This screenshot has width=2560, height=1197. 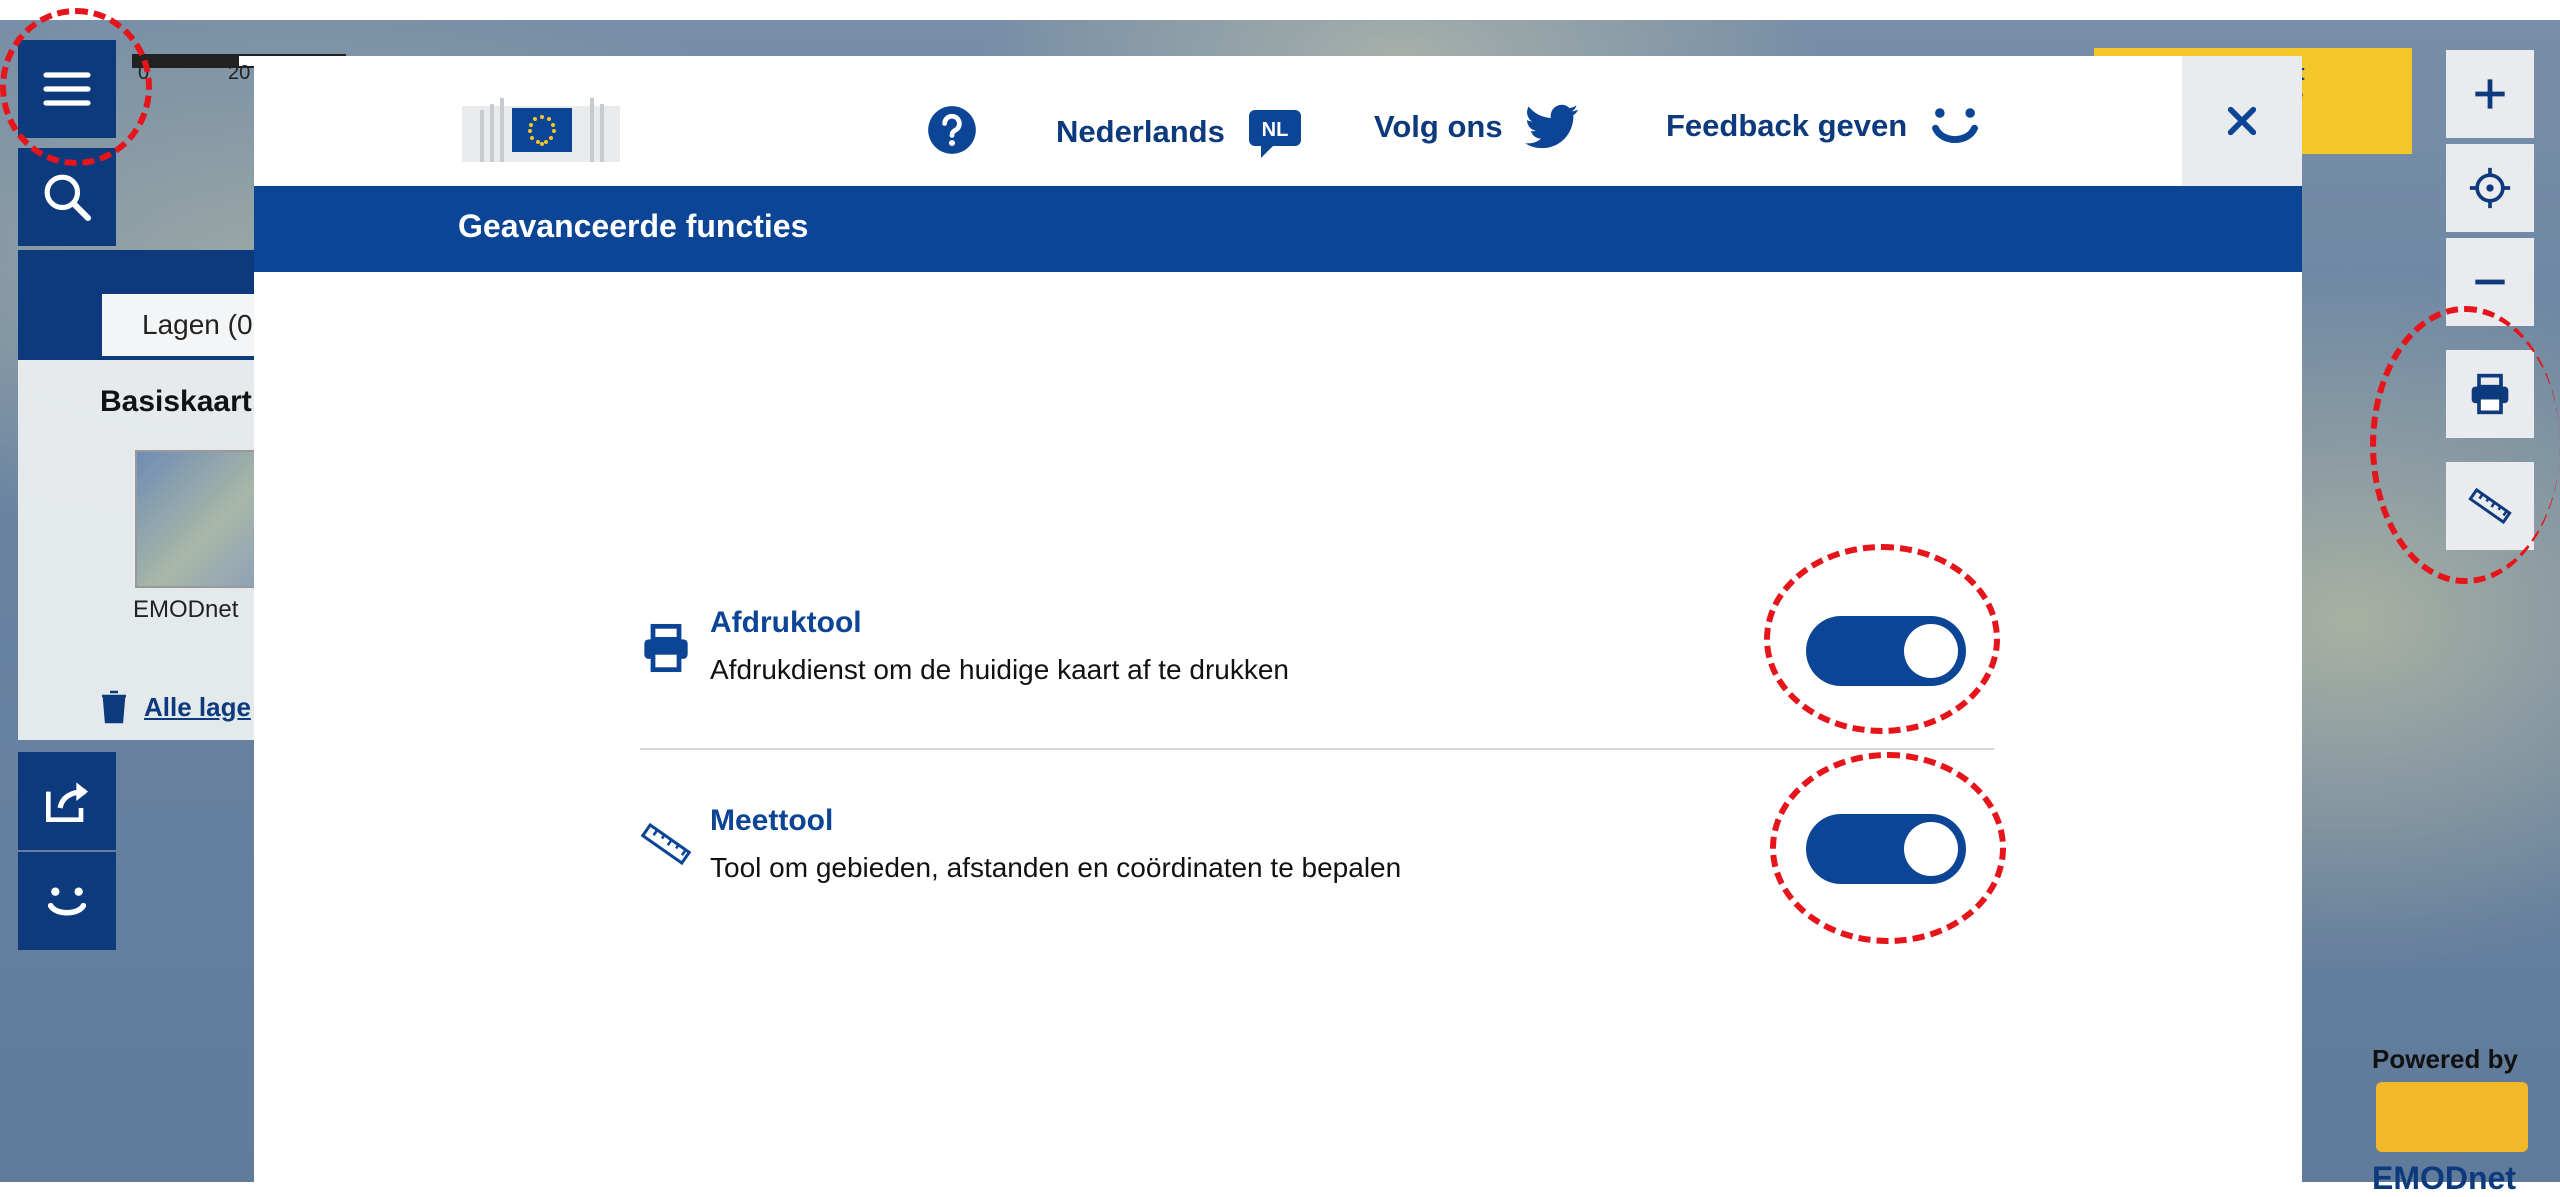 What do you see at coordinates (772, 820) in the screenshot?
I see `feature-title: Meettool` at bounding box center [772, 820].